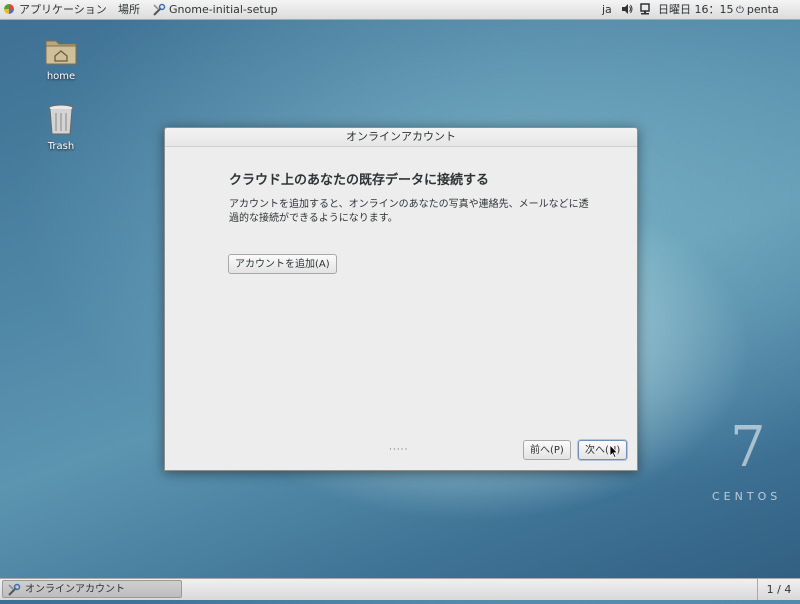  I want to click on workspace-switcher: 1 / 4, so click(778, 589).